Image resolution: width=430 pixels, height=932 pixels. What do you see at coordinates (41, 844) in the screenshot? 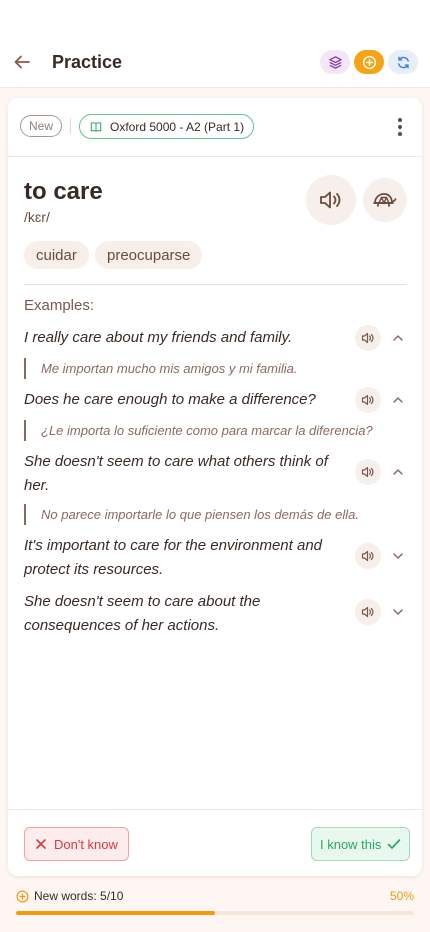
I see `x-icon` at bounding box center [41, 844].